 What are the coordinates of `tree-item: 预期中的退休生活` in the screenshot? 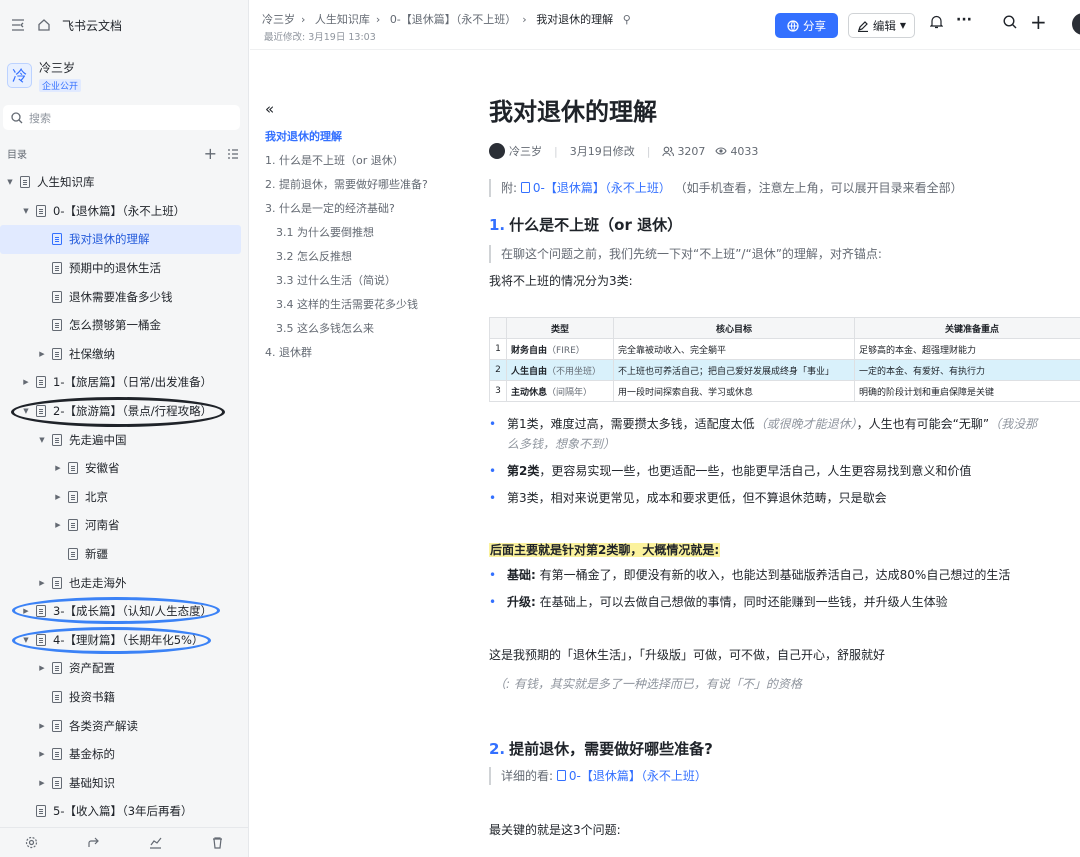 It's located at (124, 268).